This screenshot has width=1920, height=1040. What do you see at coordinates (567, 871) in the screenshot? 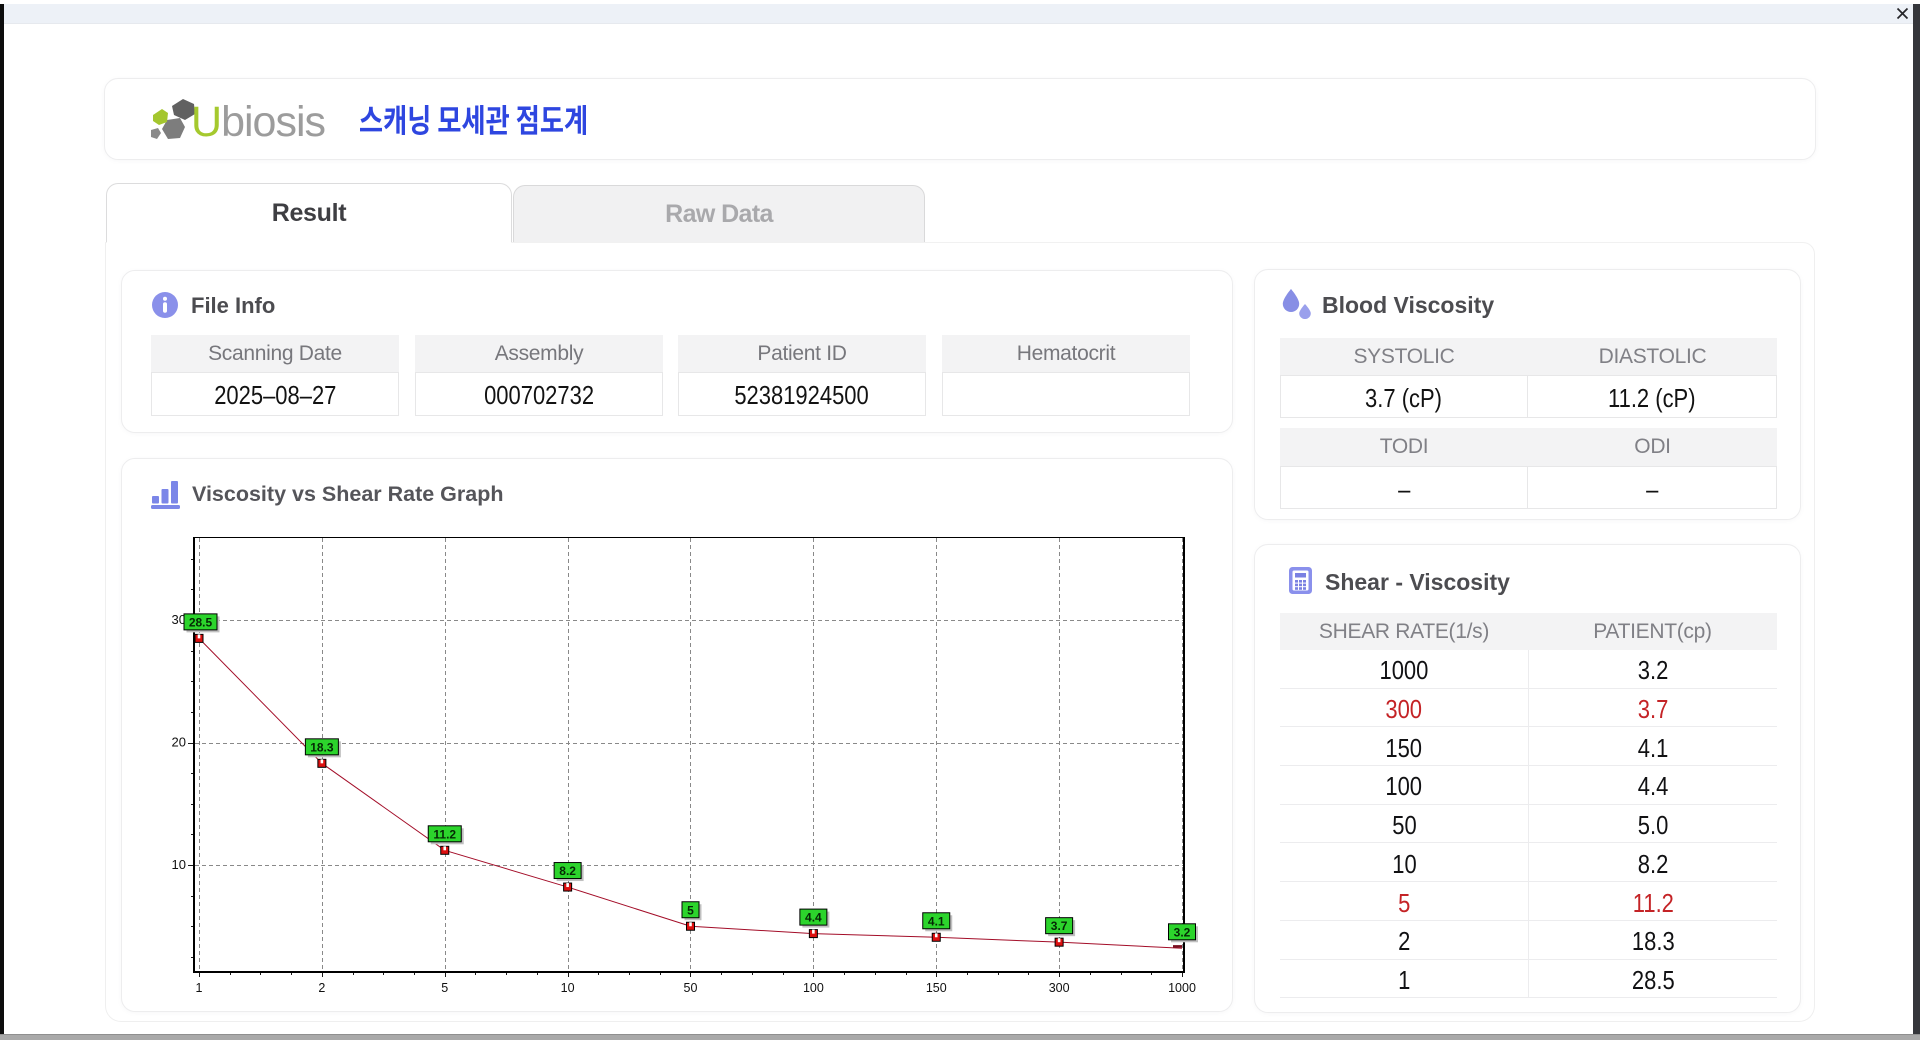
I see `svg-text: 8.2` at bounding box center [567, 871].